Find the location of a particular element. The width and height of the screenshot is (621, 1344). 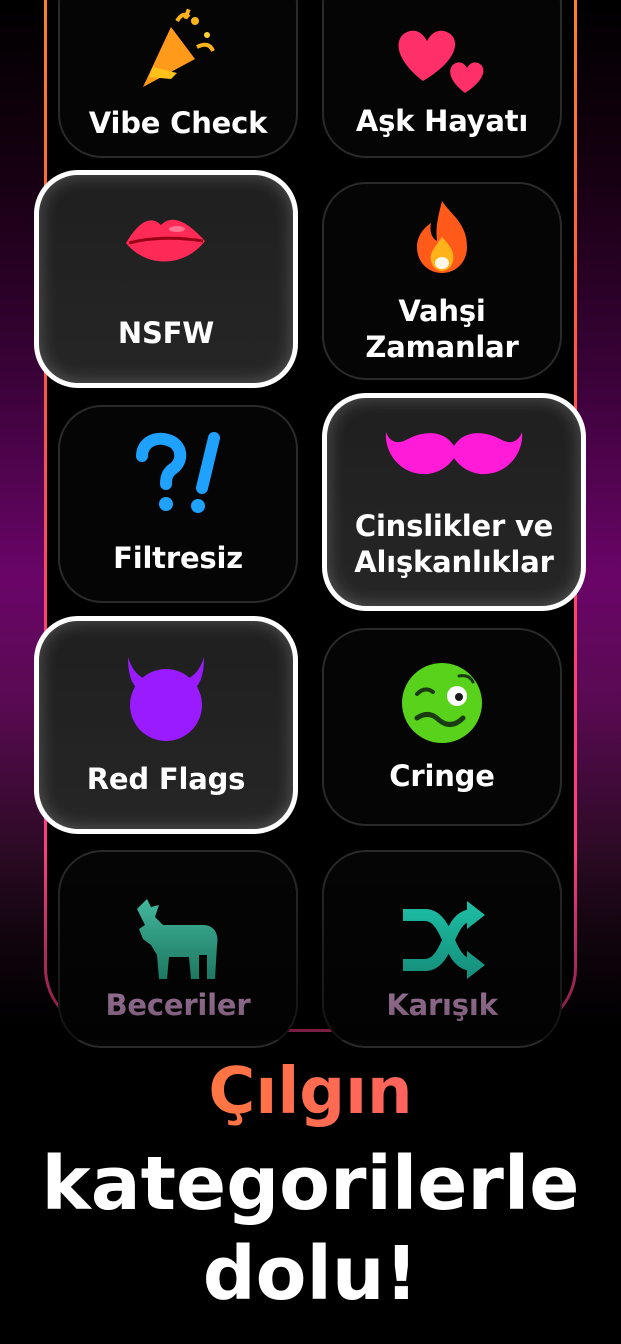

category-label: Beceriler is located at coordinates (178, 1005).